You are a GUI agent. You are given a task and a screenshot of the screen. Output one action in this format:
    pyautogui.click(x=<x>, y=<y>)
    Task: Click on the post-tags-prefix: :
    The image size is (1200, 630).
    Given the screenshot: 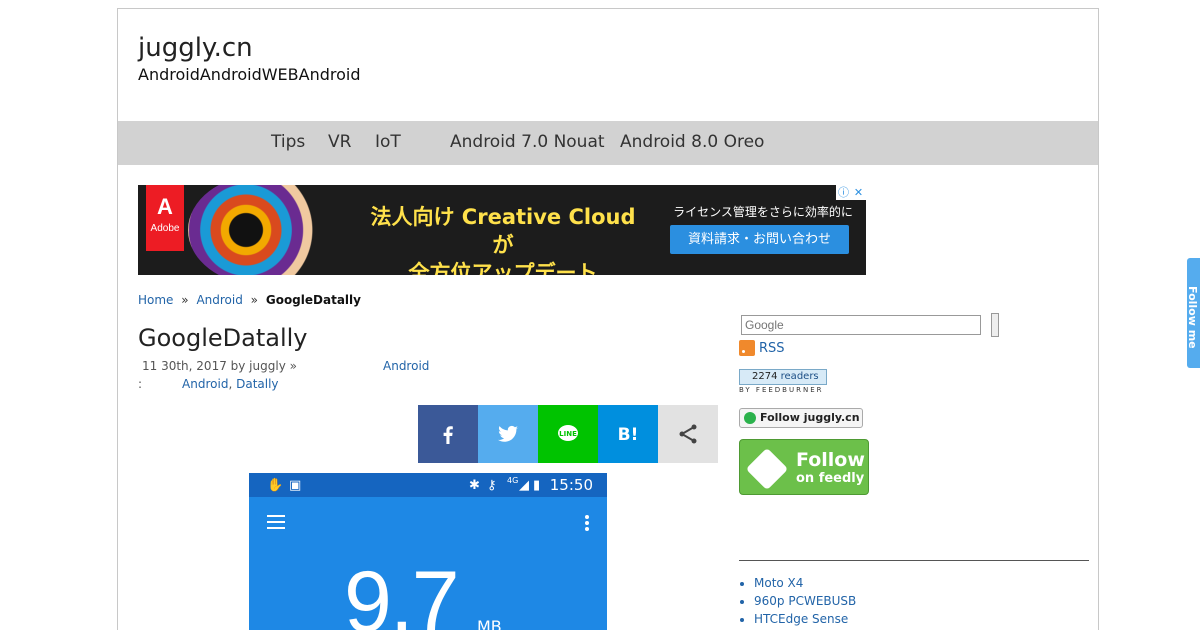 What is the action you would take?
    pyautogui.click(x=140, y=384)
    